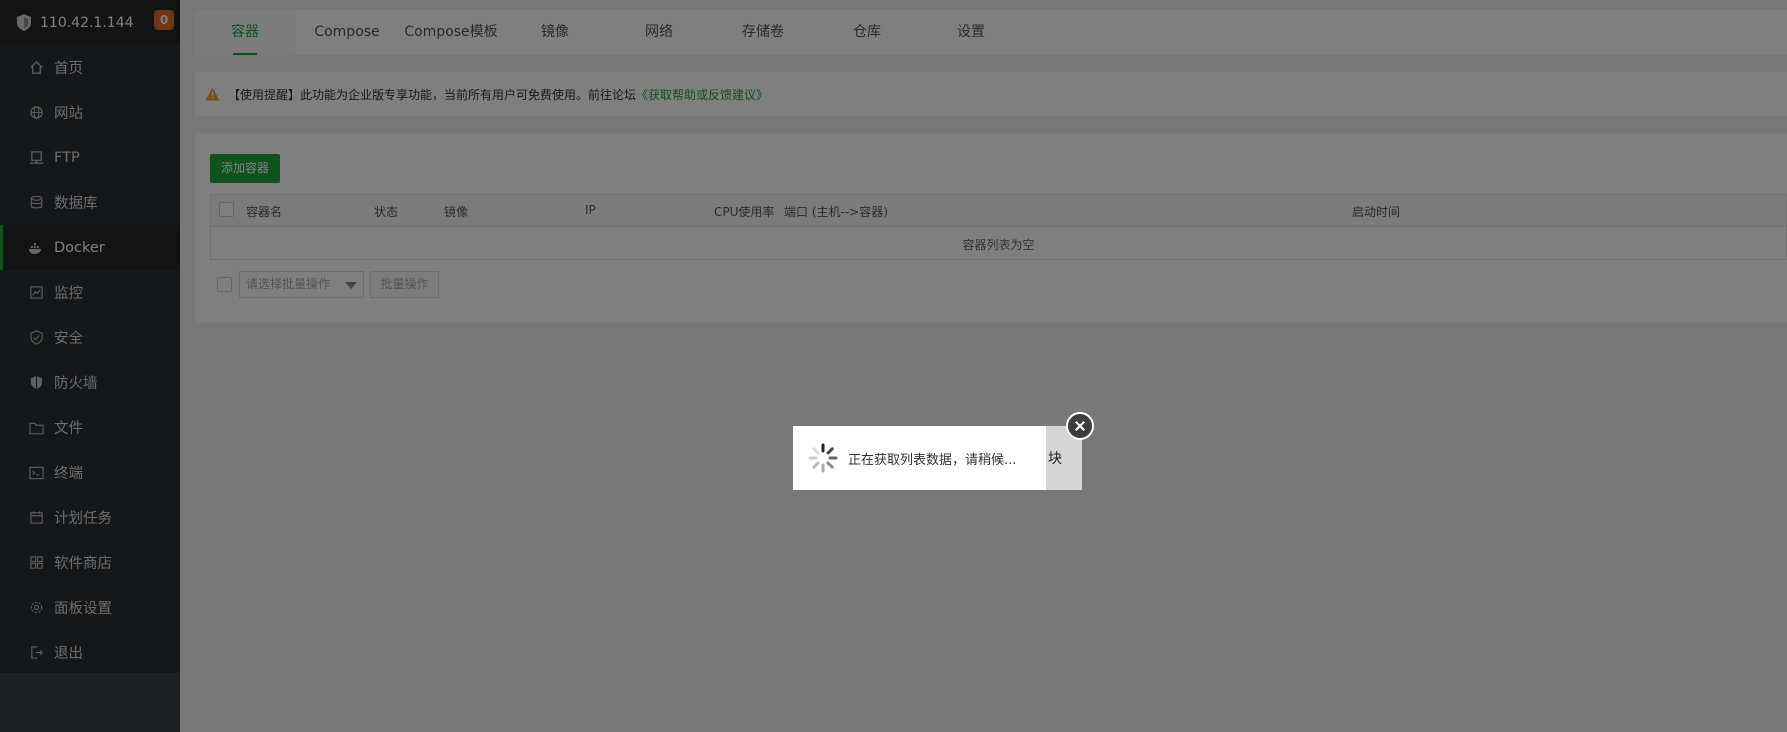 This screenshot has height=732, width=1787. I want to click on loading-spinner-icon, so click(823, 458).